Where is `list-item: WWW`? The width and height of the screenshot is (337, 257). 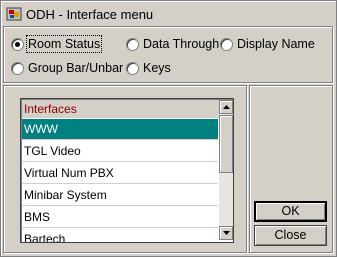
list-item: WWW is located at coordinates (120, 129).